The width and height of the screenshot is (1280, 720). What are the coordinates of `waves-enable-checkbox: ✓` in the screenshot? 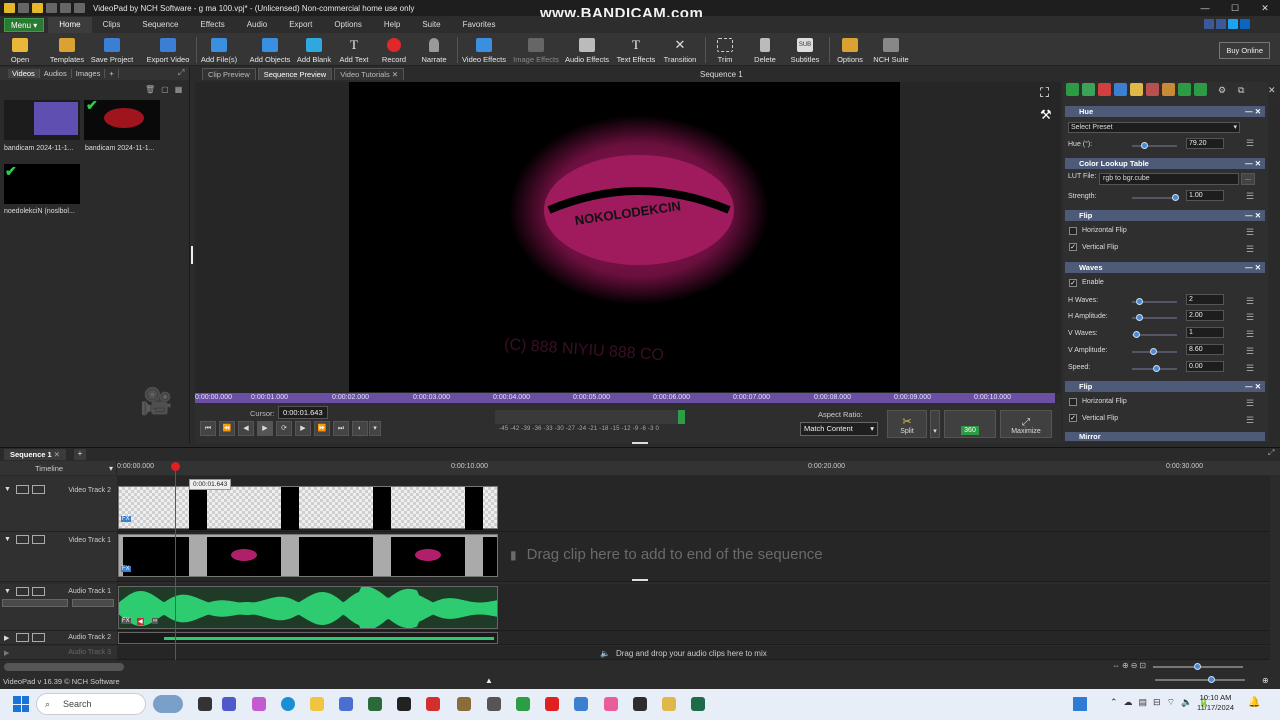 It's located at (1073, 283).